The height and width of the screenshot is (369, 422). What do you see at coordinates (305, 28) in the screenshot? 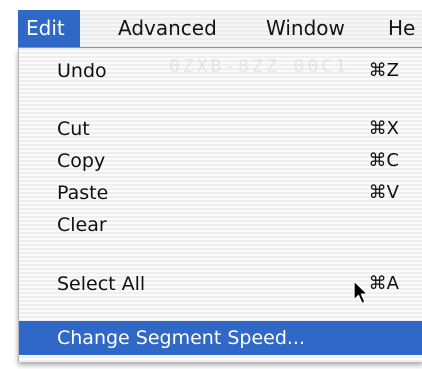
I see `menu-window: Window` at bounding box center [305, 28].